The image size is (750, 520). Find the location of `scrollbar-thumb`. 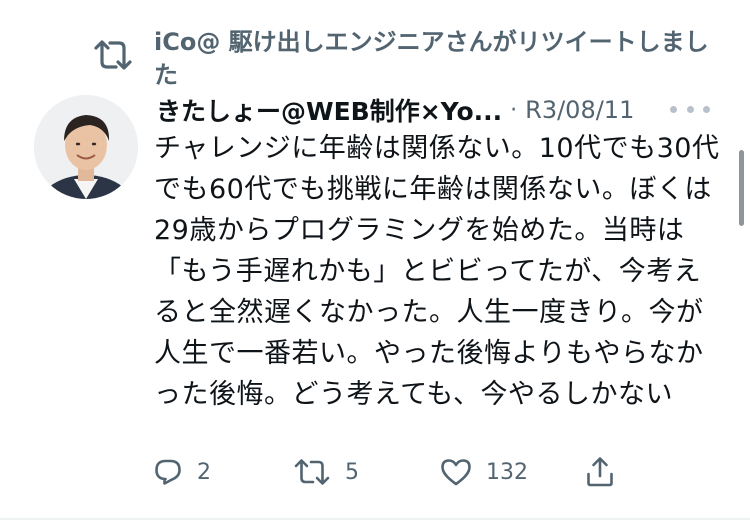

scrollbar-thumb is located at coordinates (741, 188).